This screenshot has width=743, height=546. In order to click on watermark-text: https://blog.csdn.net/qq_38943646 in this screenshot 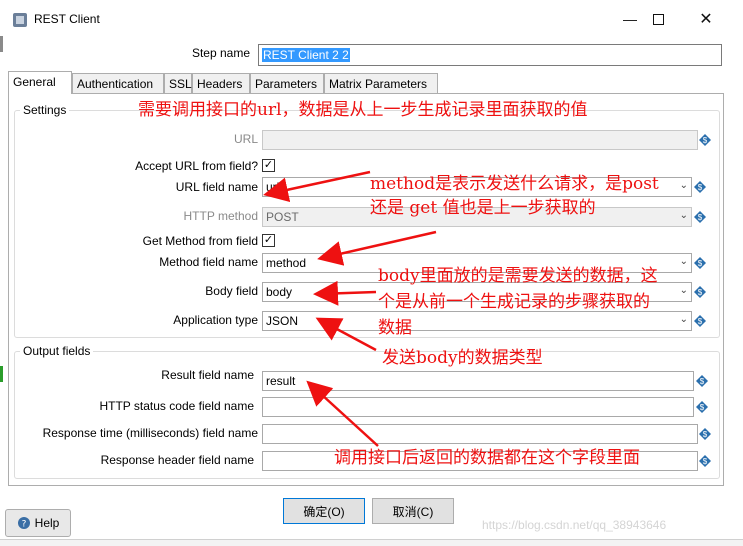, I will do `click(574, 525)`.